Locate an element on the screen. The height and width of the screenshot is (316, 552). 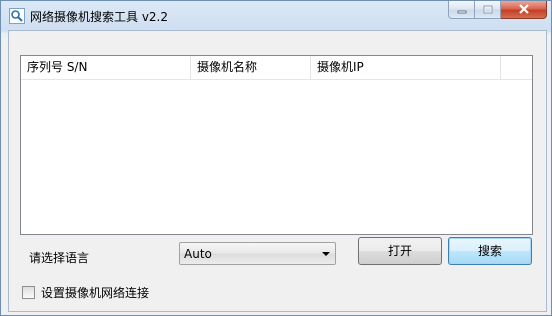
column-header-empty is located at coordinates (516, 67).